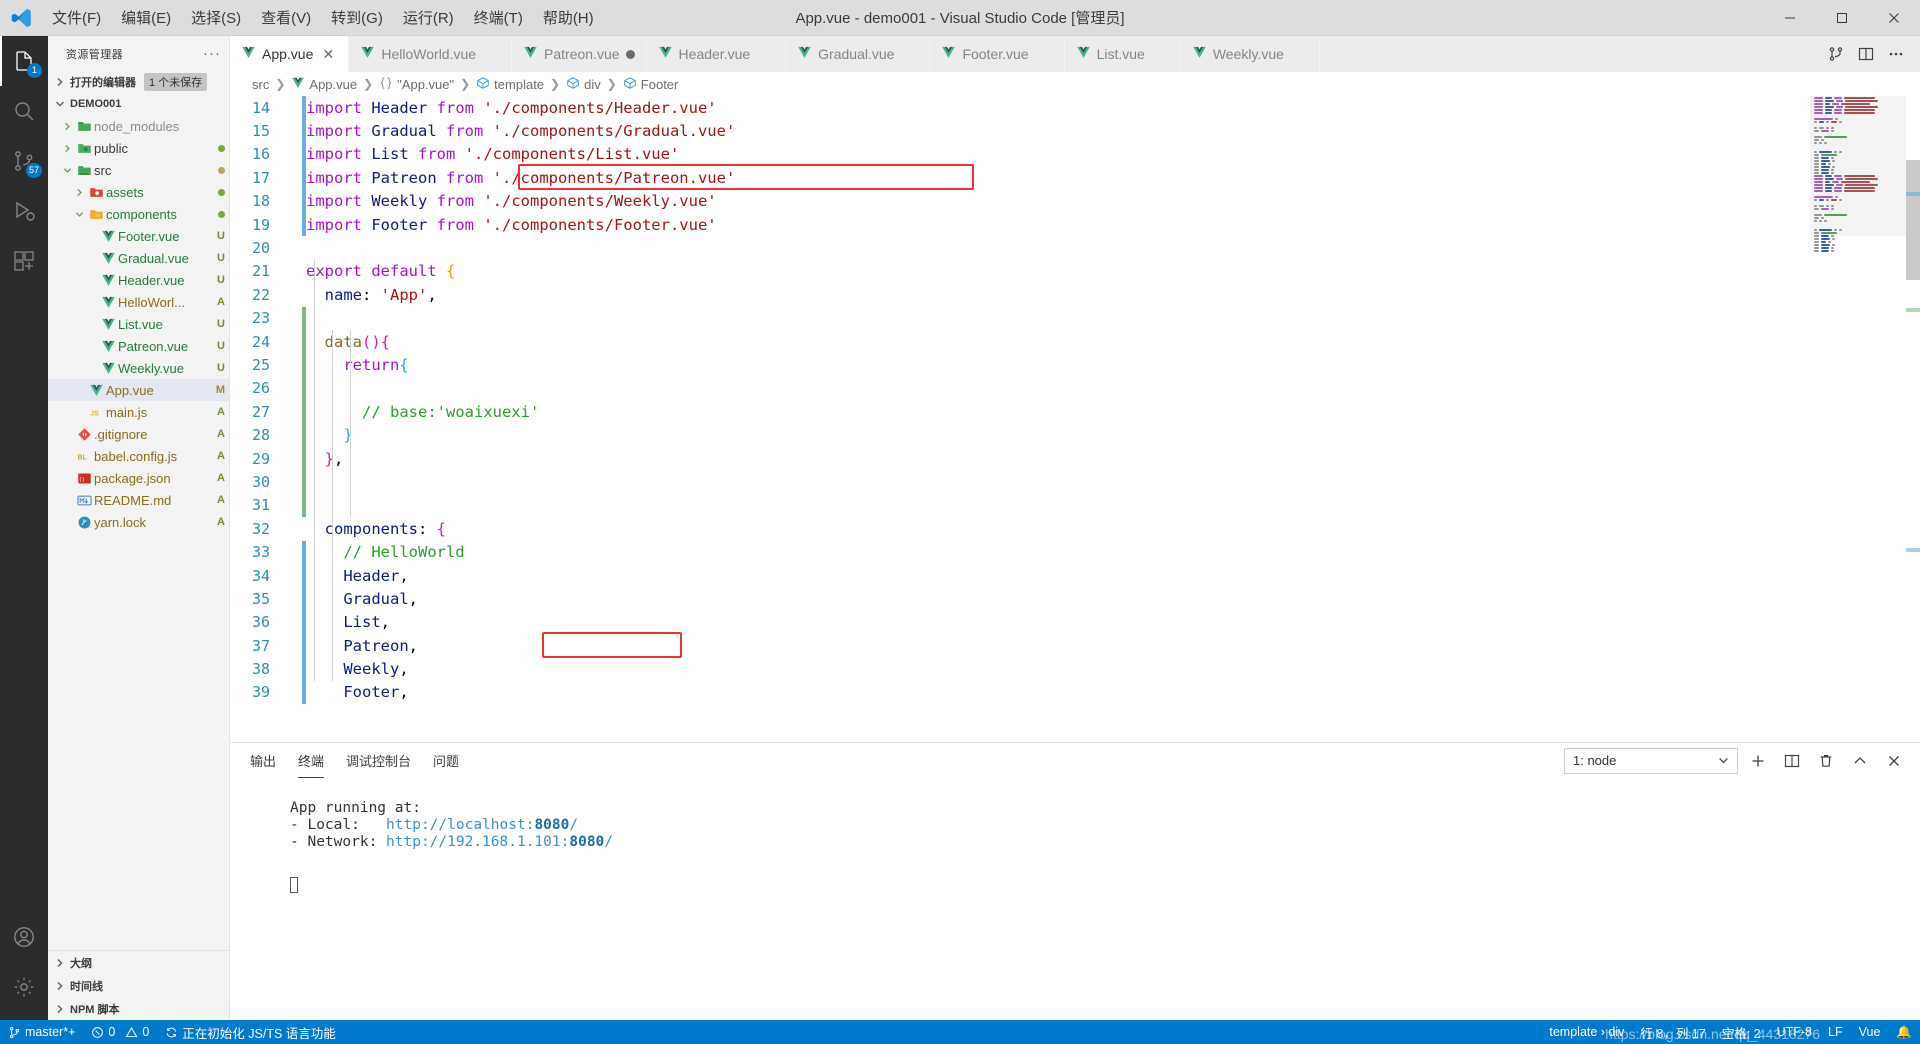 This screenshot has height=1044, width=1920. Describe the element at coordinates (260, 84) in the screenshot. I see `breadcrumb-item-src: src` at that location.